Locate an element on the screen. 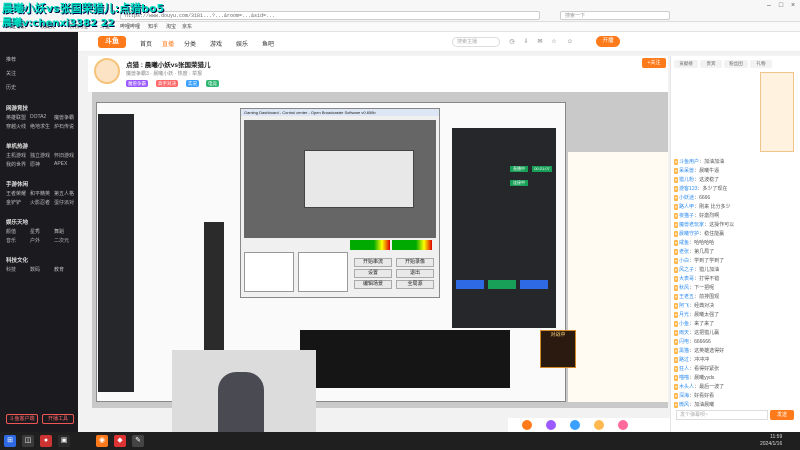 The image size is (800, 450). dashboard-button-blue is located at coordinates (470, 284).